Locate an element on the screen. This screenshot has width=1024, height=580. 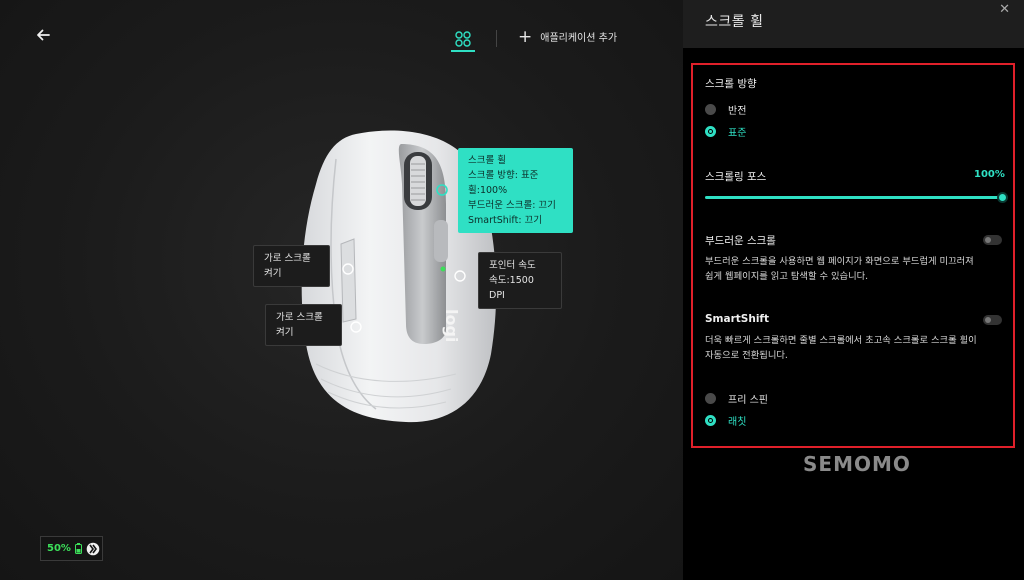
smartshift-toggle is located at coordinates (992, 320).